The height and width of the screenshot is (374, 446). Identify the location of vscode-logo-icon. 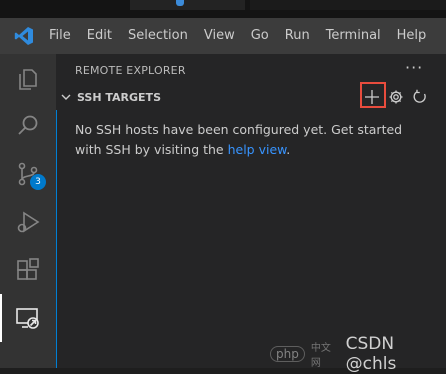
(24, 36).